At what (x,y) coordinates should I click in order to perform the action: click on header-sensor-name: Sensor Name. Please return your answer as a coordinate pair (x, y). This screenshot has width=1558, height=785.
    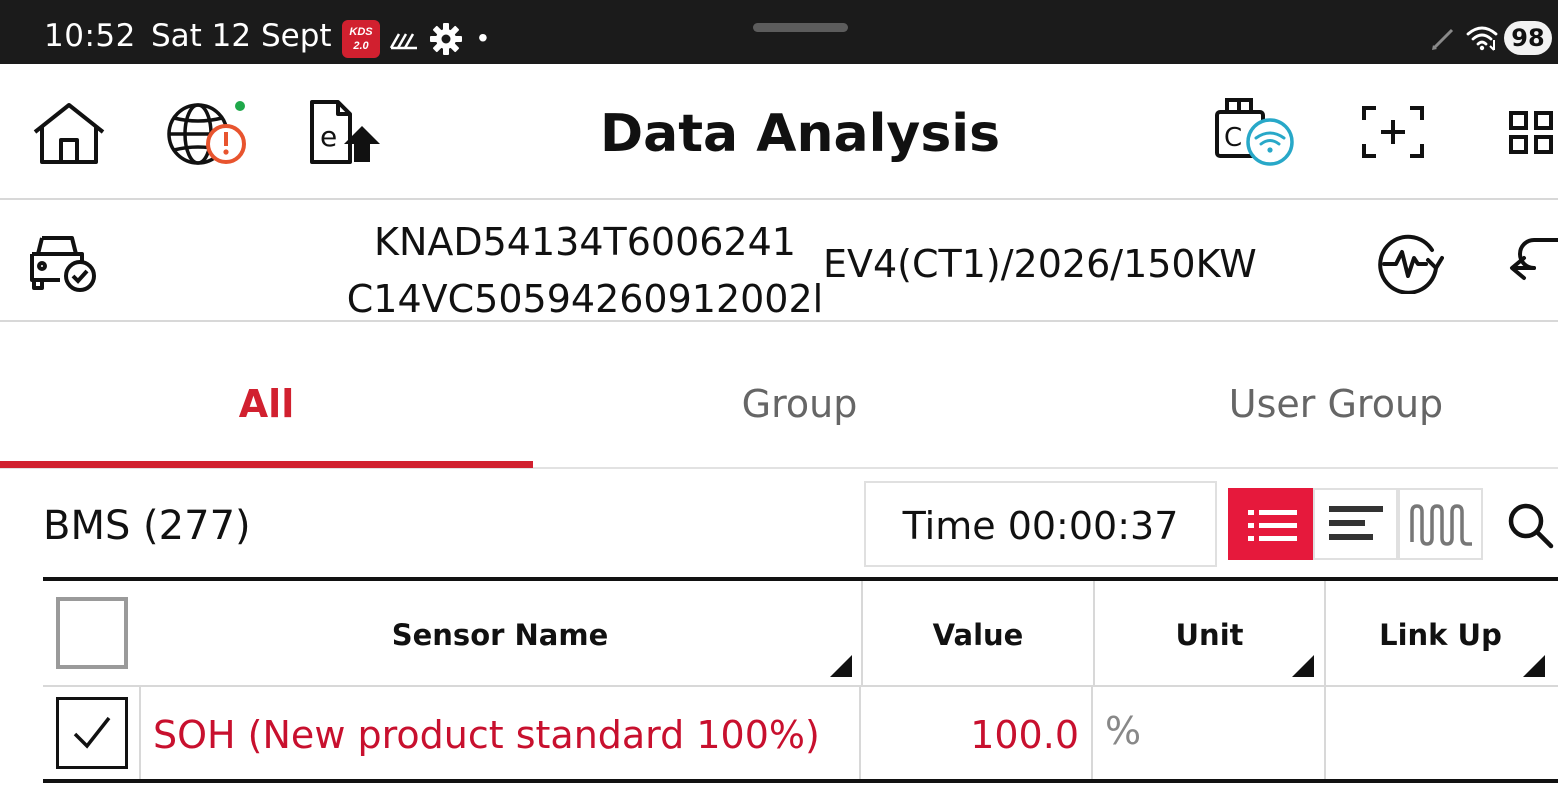
    Looking at the image, I should click on (500, 634).